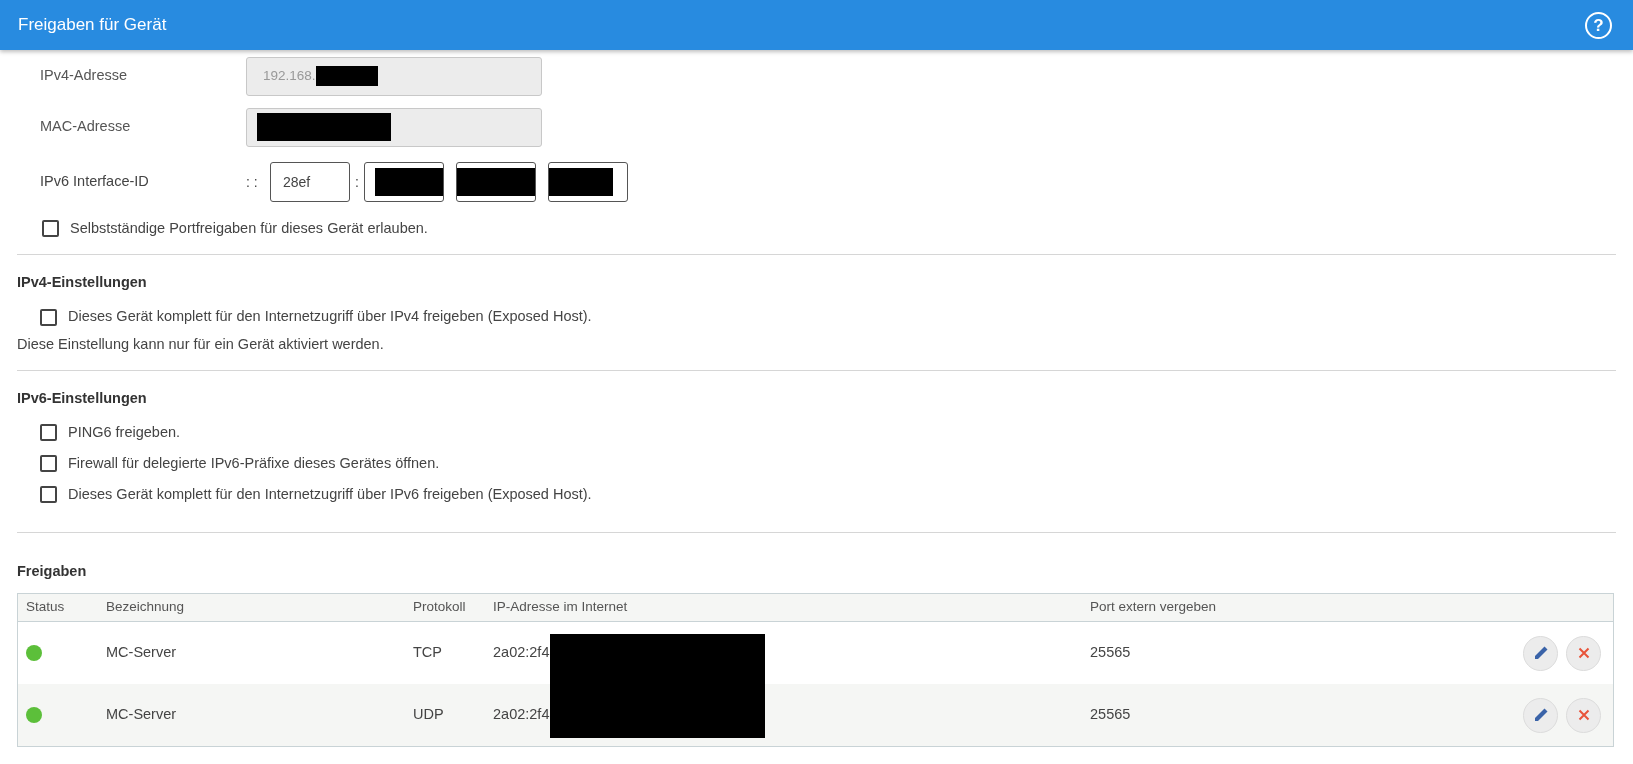 This screenshot has width=1633, height=764. What do you see at coordinates (249, 228) in the screenshot?
I see `checkbox-label: Selbstständige Portfreigaben für dieses Gerät erlauben.` at bounding box center [249, 228].